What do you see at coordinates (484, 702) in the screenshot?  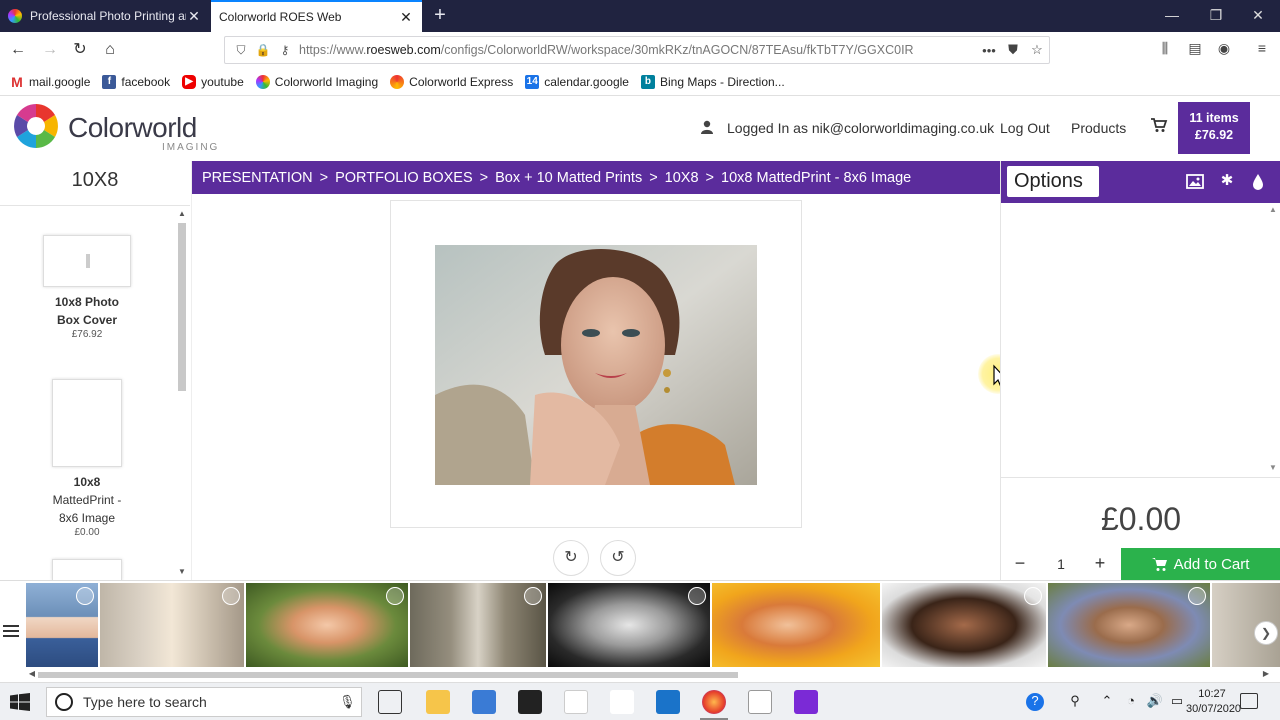 I see `store-icon` at bounding box center [484, 702].